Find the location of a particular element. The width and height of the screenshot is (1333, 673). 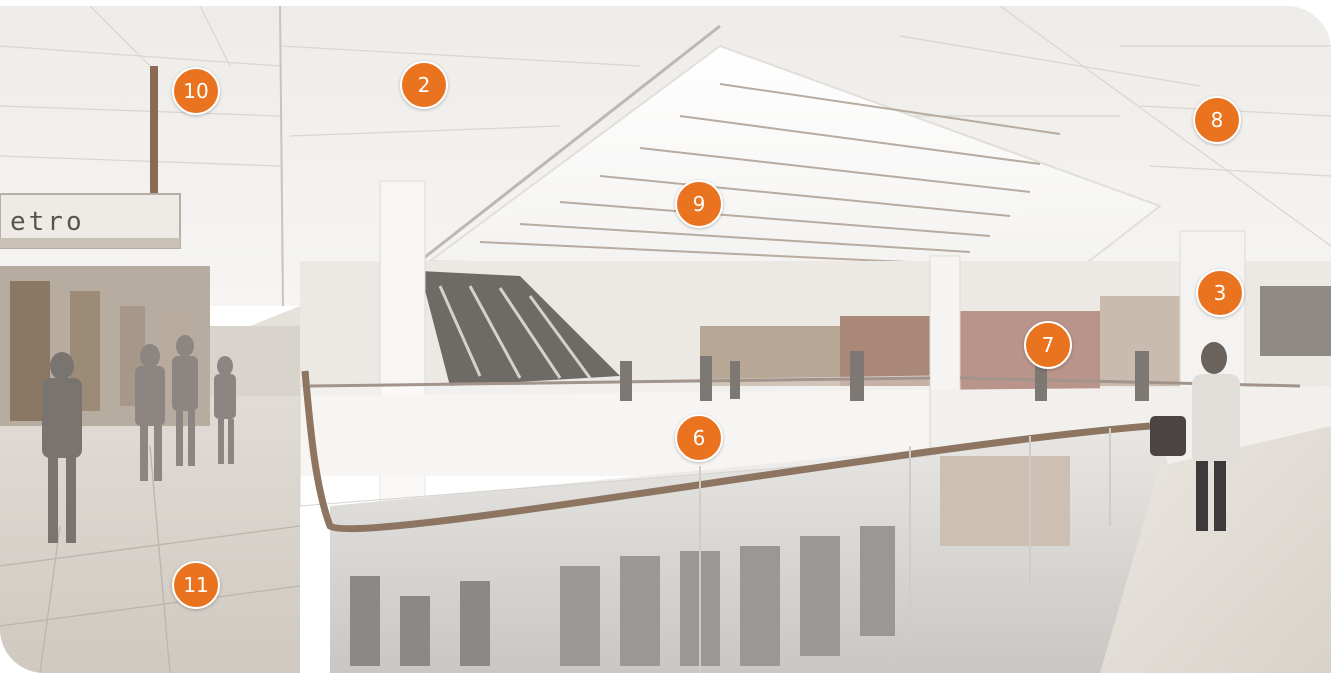

marker-7: 7 is located at coordinates (1048, 345).